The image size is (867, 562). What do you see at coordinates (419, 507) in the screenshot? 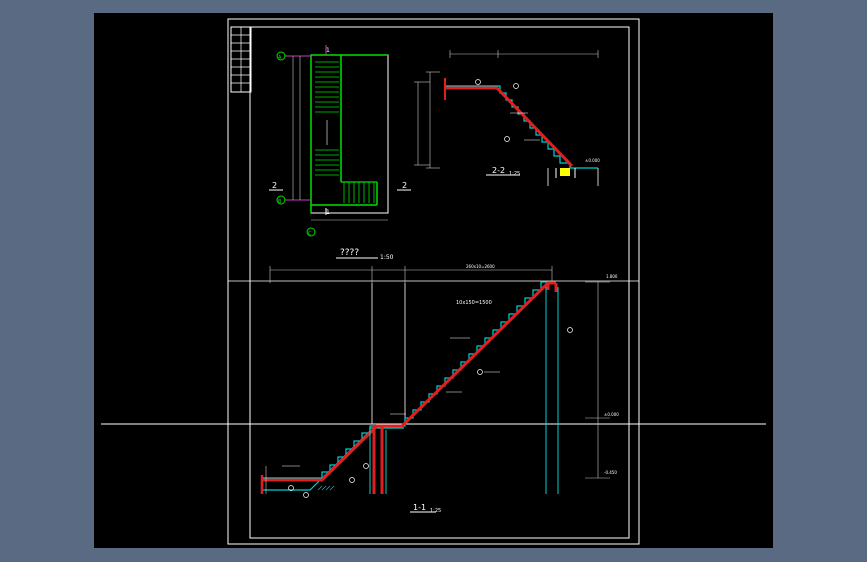
I see `section-1-1-title: 1-1` at bounding box center [419, 507].